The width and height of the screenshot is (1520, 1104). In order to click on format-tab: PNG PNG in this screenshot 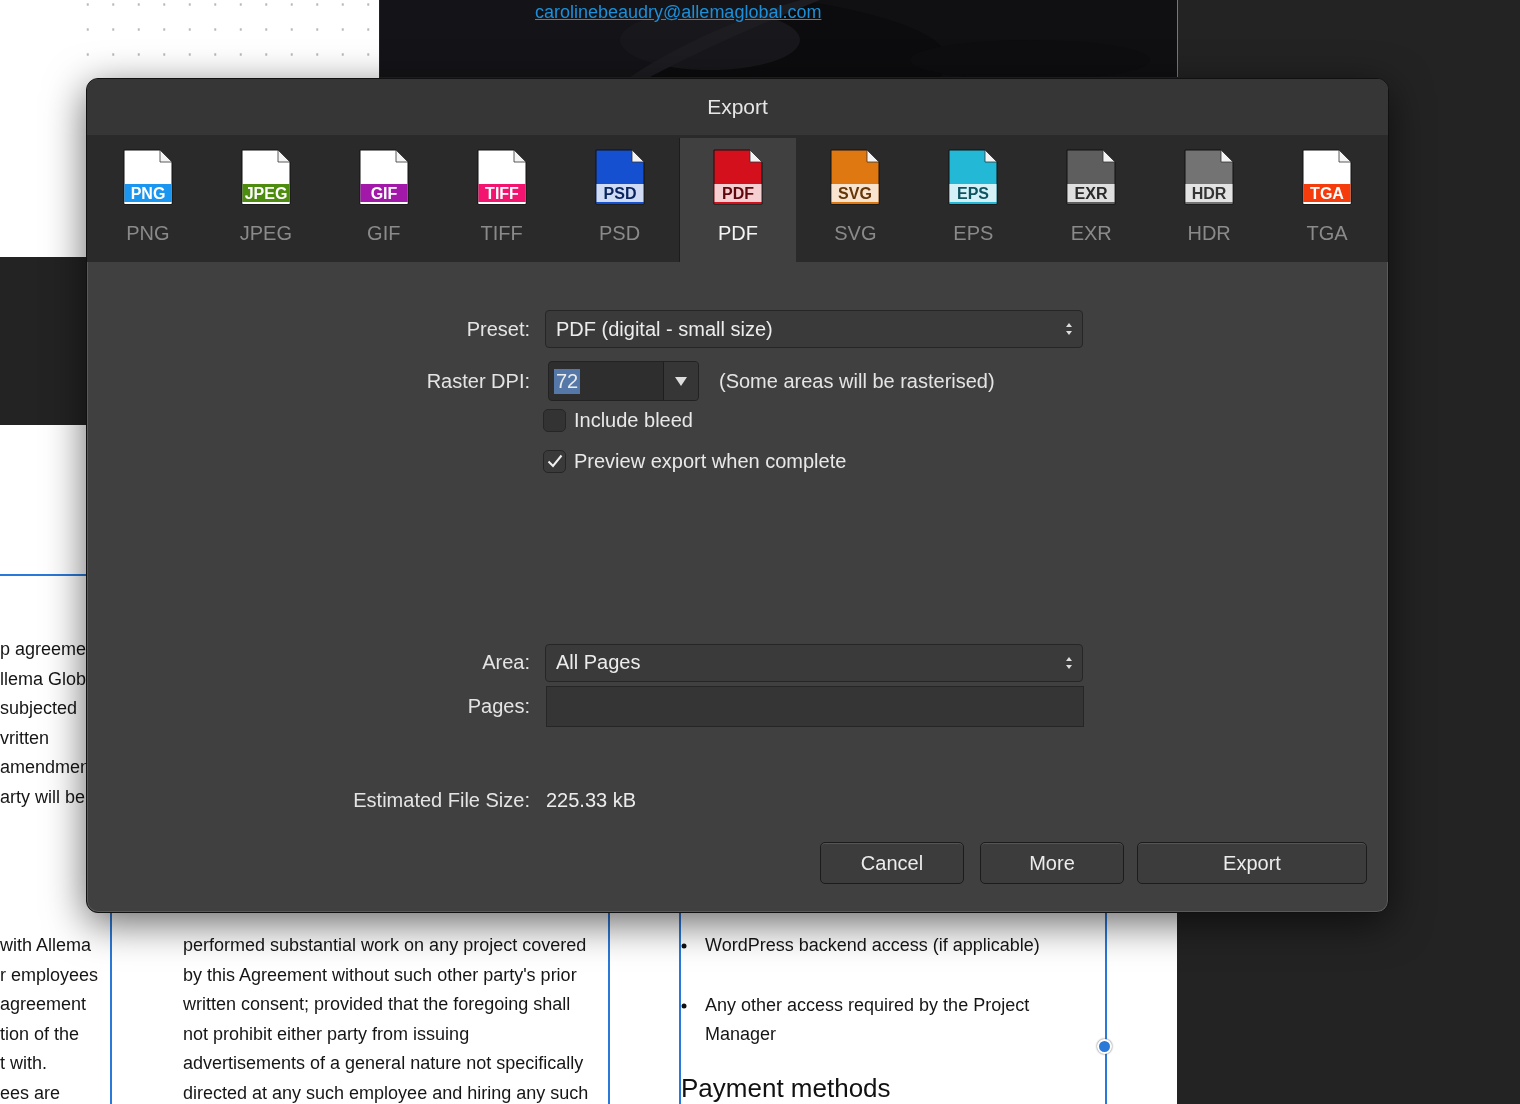, I will do `click(148, 200)`.